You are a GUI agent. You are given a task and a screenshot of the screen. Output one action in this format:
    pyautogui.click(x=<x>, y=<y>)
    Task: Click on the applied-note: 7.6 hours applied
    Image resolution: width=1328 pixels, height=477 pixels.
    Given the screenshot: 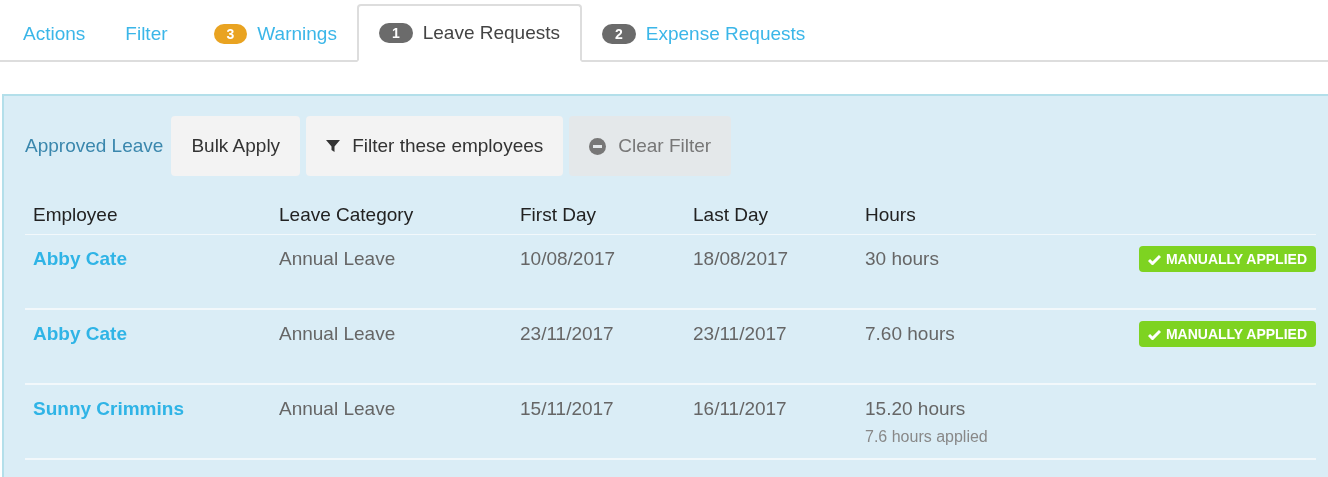 What is the action you would take?
    pyautogui.click(x=927, y=437)
    